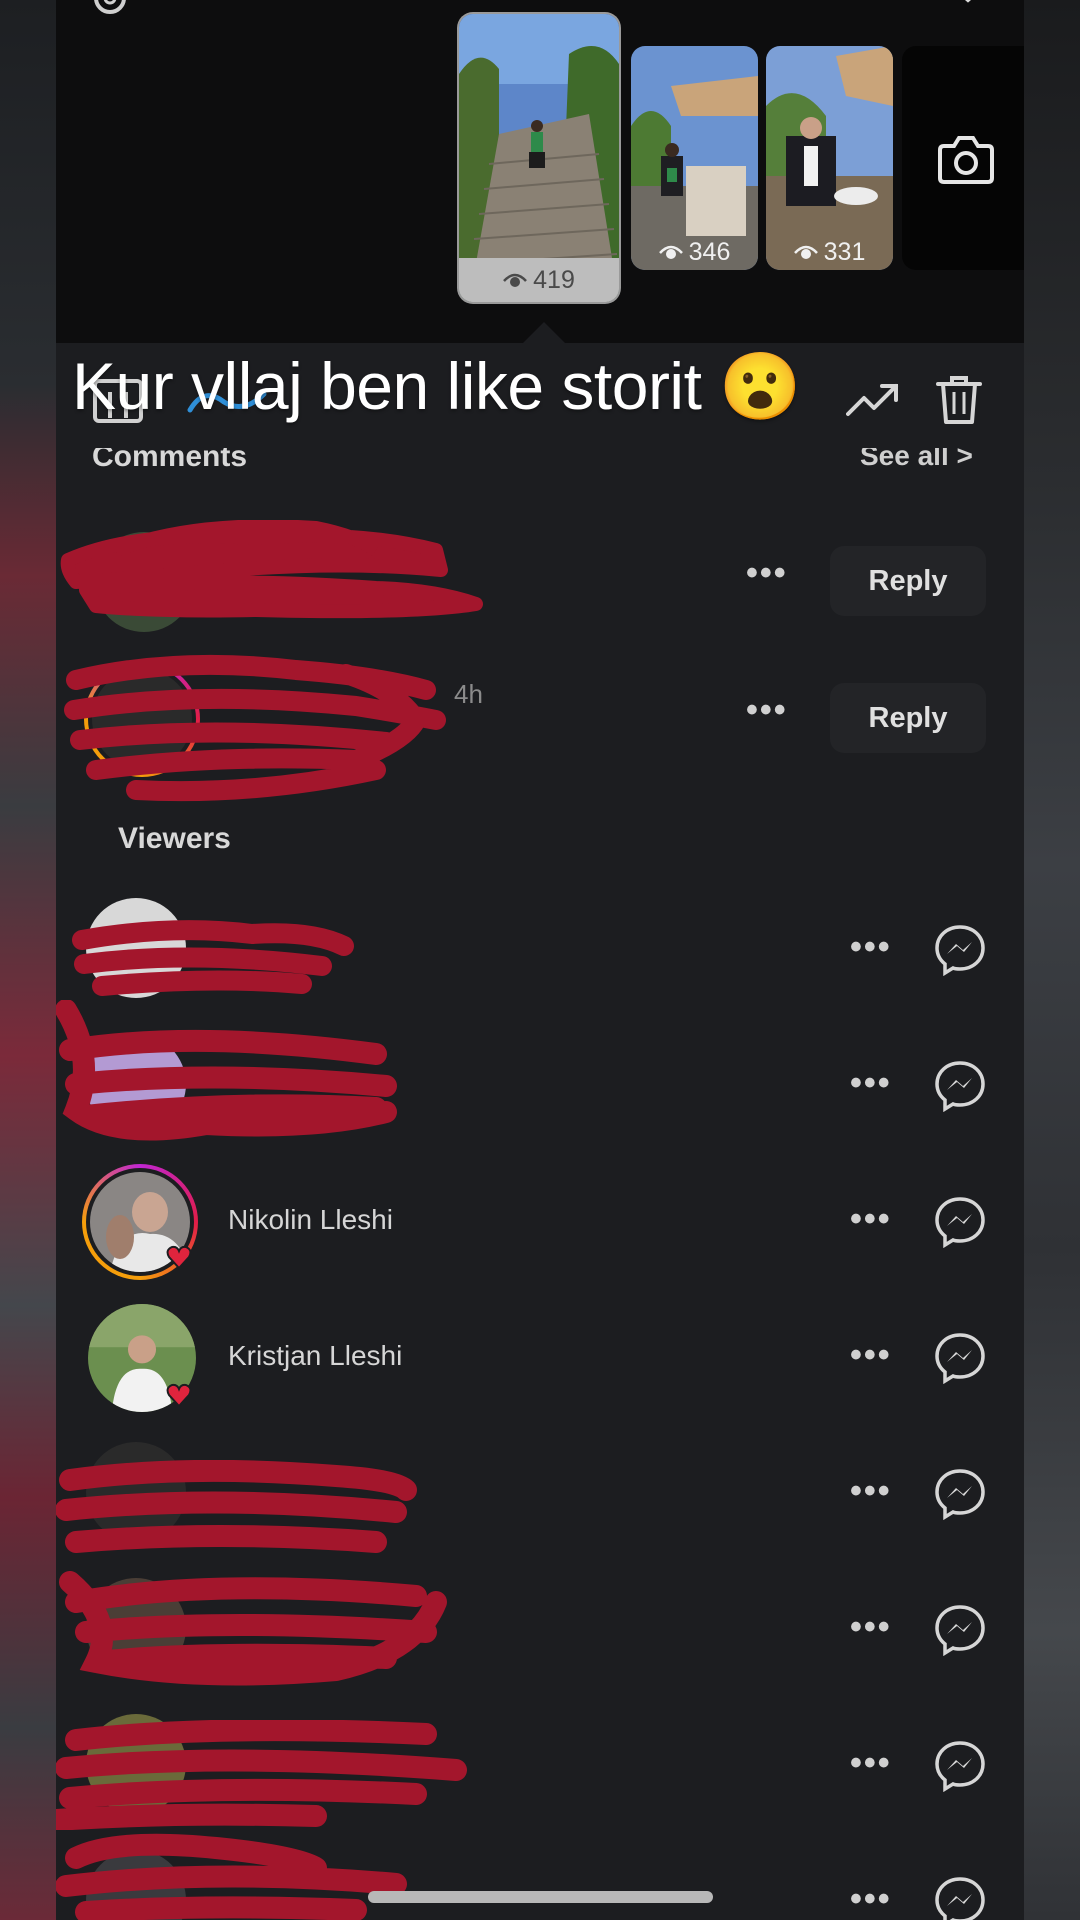 Image resolution: width=1080 pixels, height=1920 pixels. Describe the element at coordinates (966, 160) in the screenshot. I see `camera-icon` at that location.